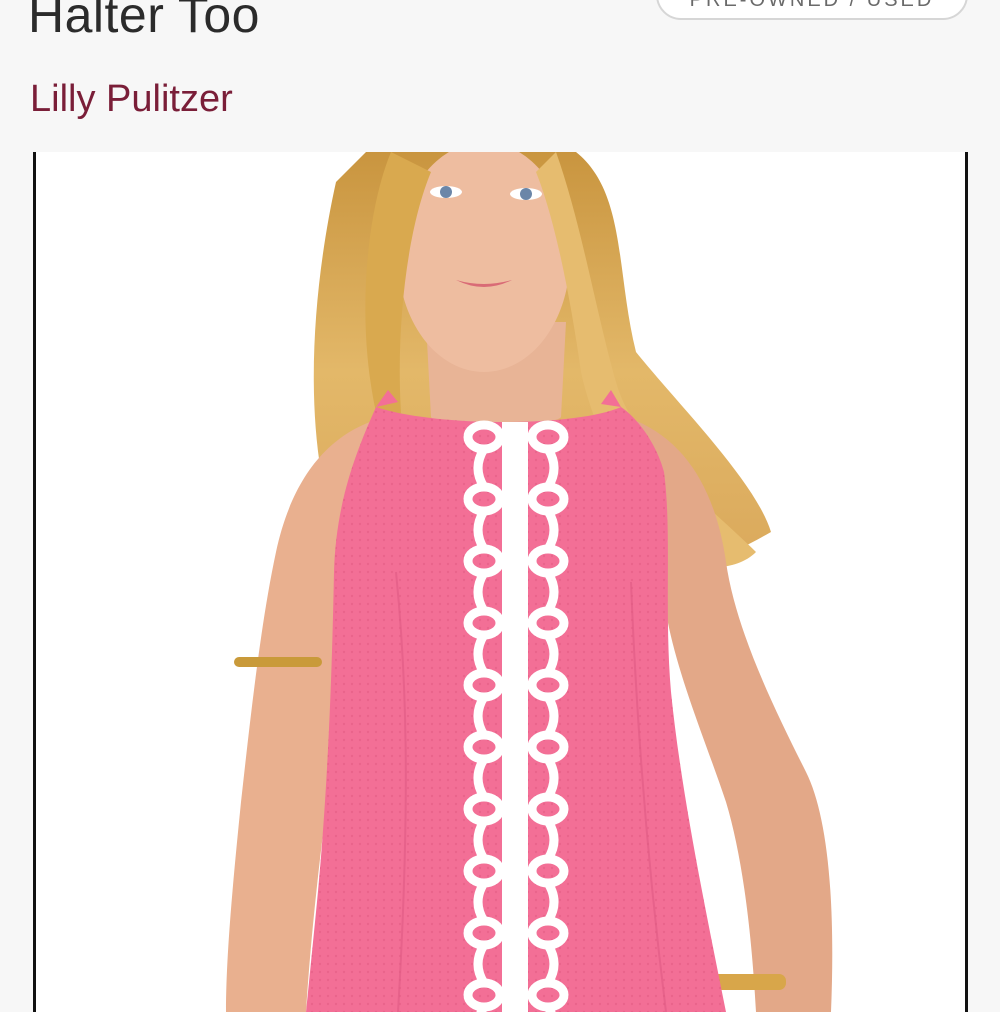  I want to click on lace-trim, so click(516, 716).